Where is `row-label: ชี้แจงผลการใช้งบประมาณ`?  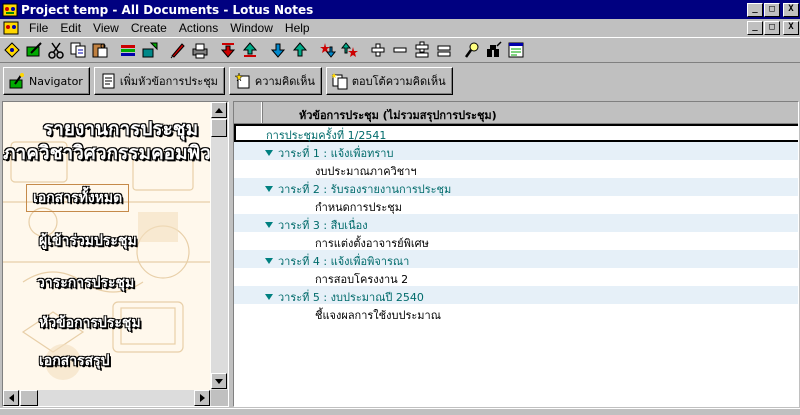 row-label: ชี้แจงผลการใช้งบประมาณ is located at coordinates (378, 315).